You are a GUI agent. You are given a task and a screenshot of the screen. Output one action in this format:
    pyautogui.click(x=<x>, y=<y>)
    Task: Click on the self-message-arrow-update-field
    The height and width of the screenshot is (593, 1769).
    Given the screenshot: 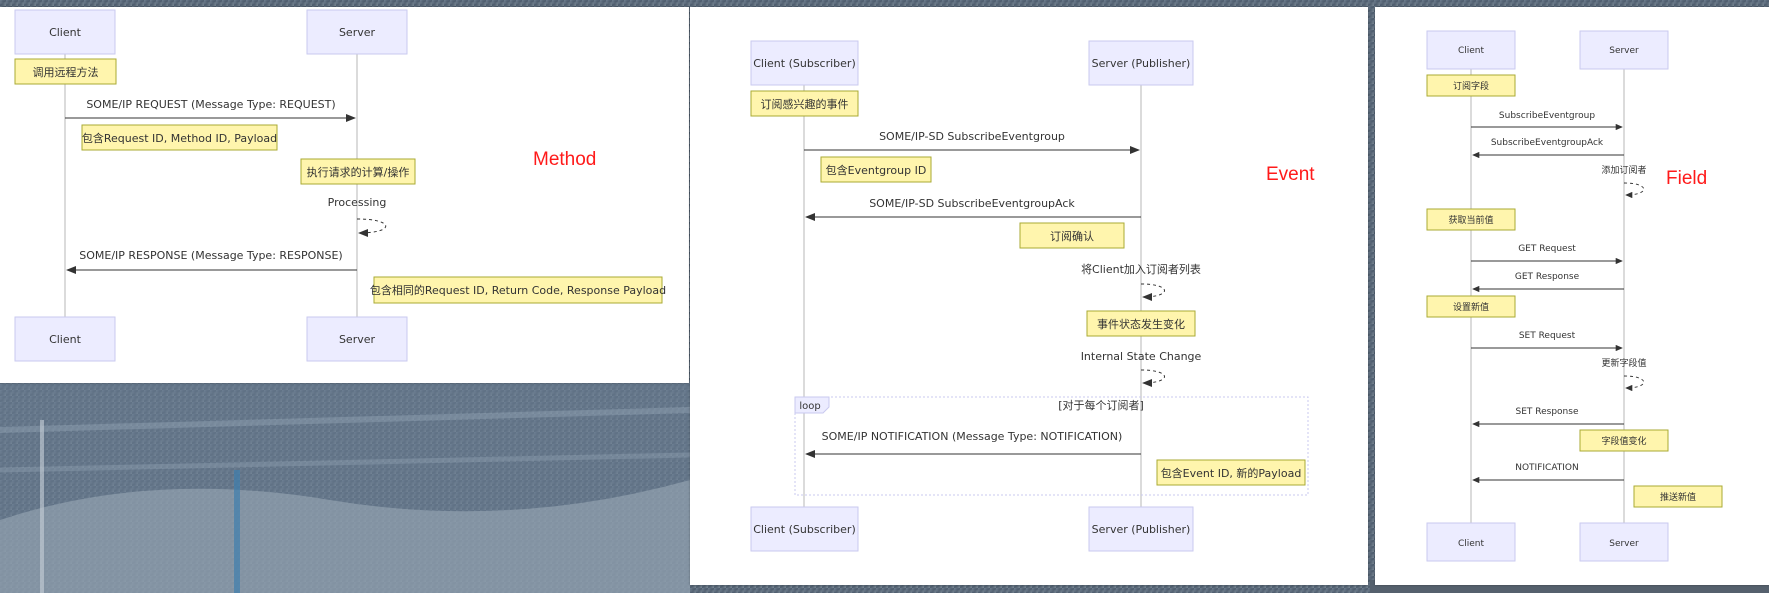 What is the action you would take?
    pyautogui.click(x=1634, y=383)
    